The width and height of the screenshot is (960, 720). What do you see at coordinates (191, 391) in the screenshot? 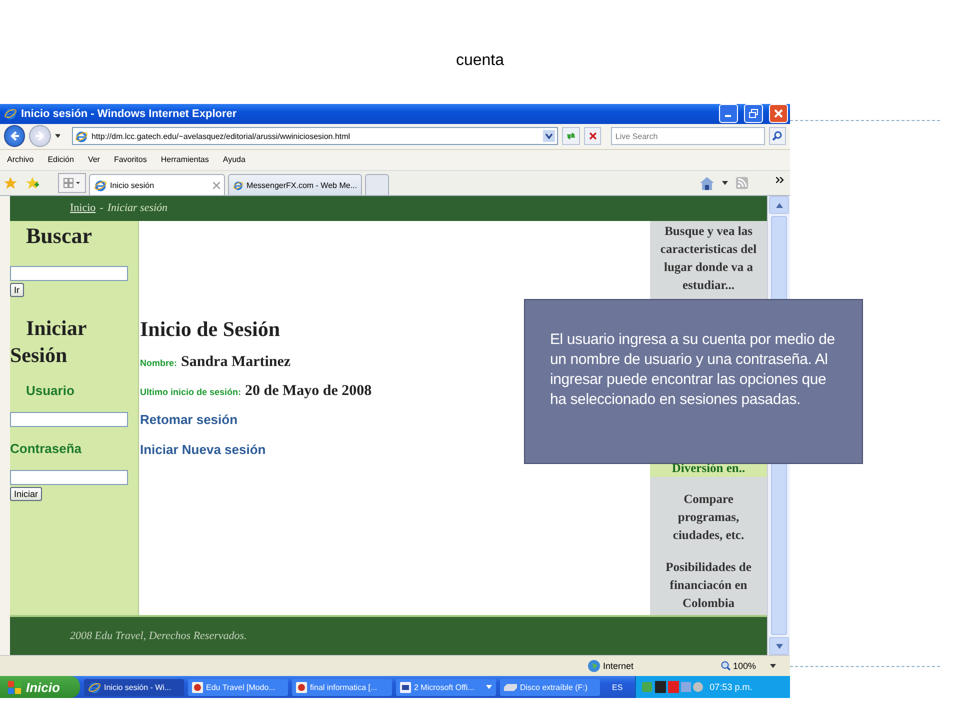
I see `field-label: Ultimo inicio de sesión:` at bounding box center [191, 391].